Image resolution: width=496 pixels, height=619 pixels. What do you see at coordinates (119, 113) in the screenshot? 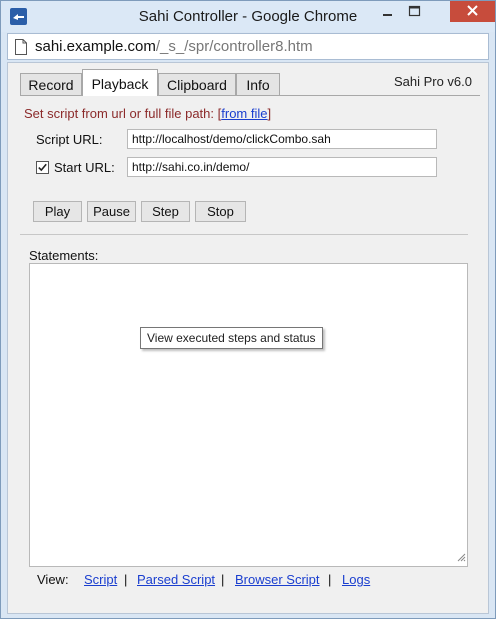
I see `hint-text: Set script from url or full file path:` at bounding box center [119, 113].